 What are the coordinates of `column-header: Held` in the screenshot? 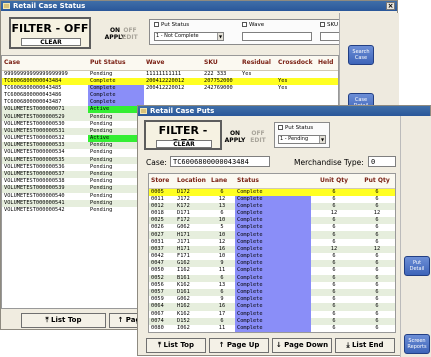 It's located at (327, 63).